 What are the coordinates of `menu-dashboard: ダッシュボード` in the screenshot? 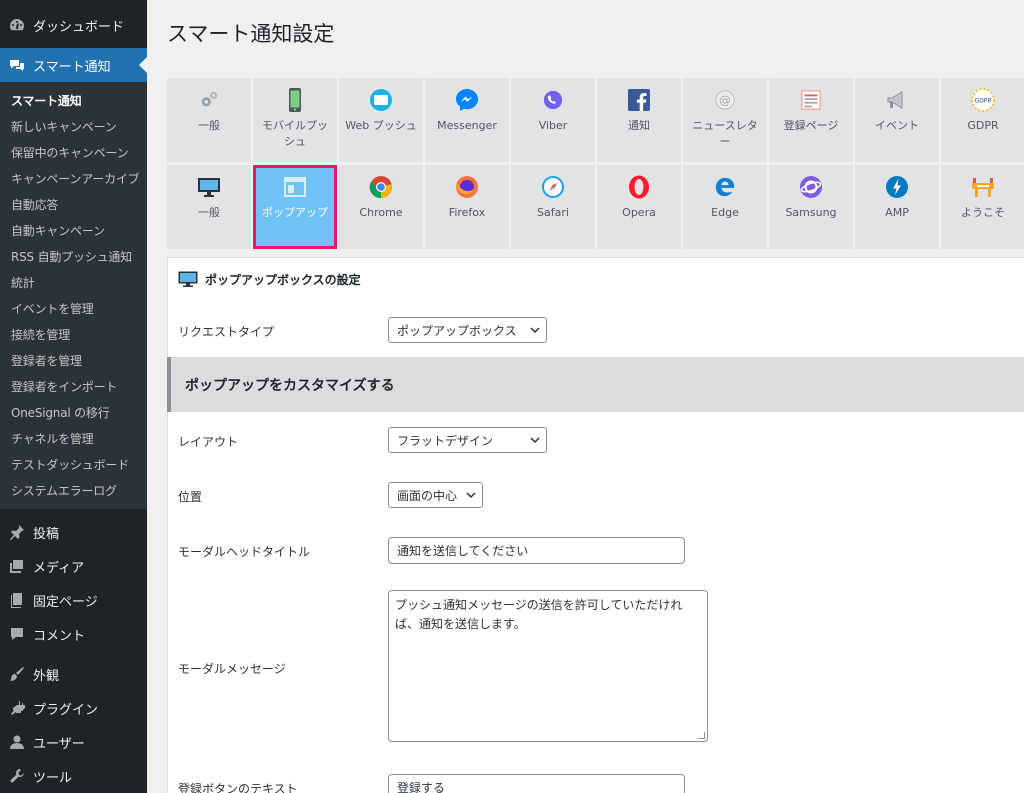 It's located at (73, 25).